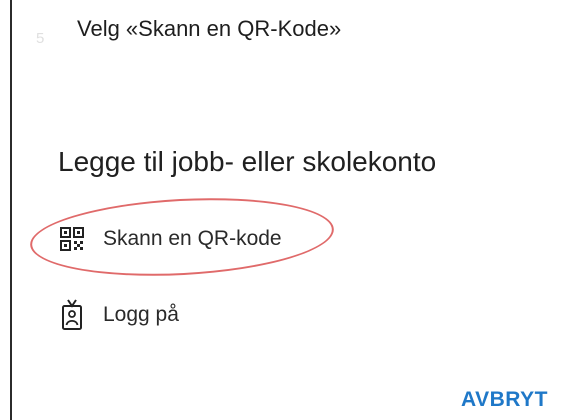 The width and height of the screenshot is (566, 420). What do you see at coordinates (11, 210) in the screenshot?
I see `document-margin-line` at bounding box center [11, 210].